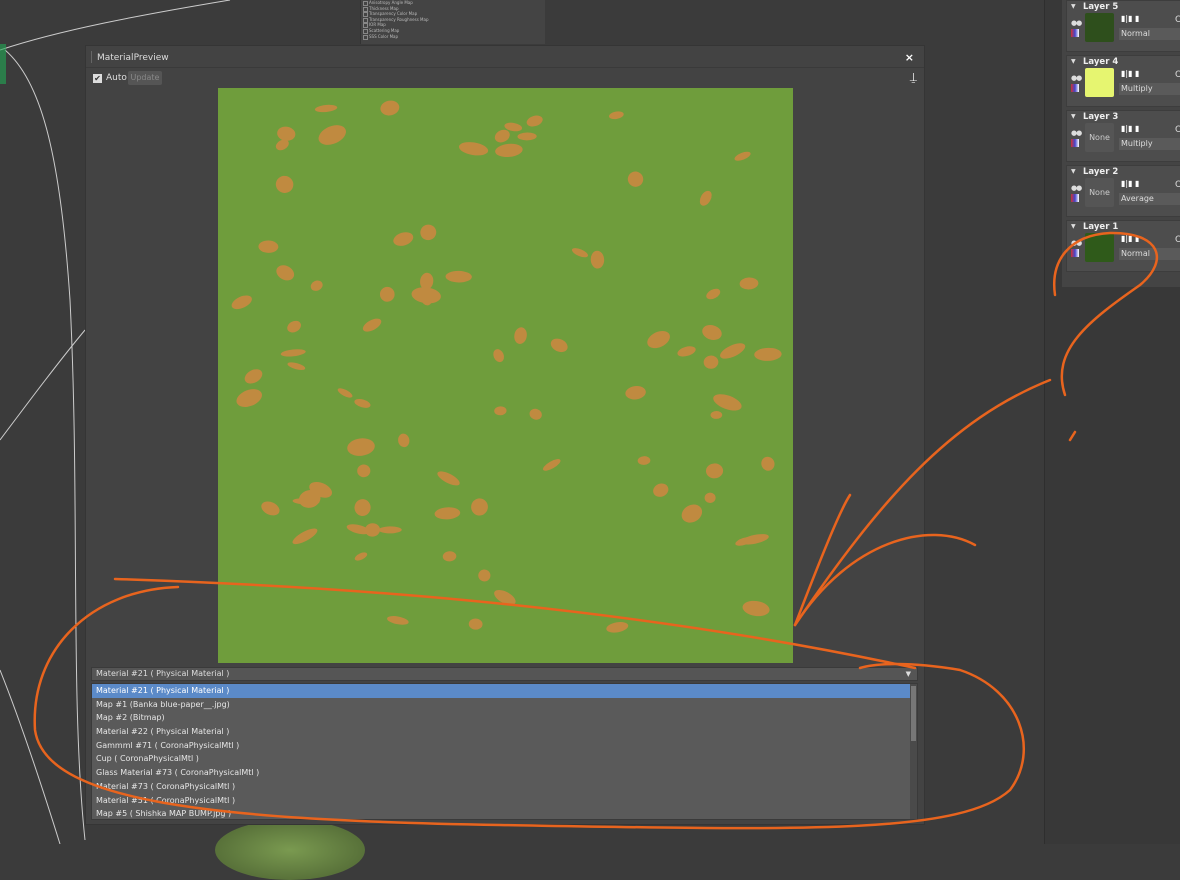  Describe the element at coordinates (504, 718) in the screenshot. I see `dropdown-option: Map #2 (Bitmap)` at that location.